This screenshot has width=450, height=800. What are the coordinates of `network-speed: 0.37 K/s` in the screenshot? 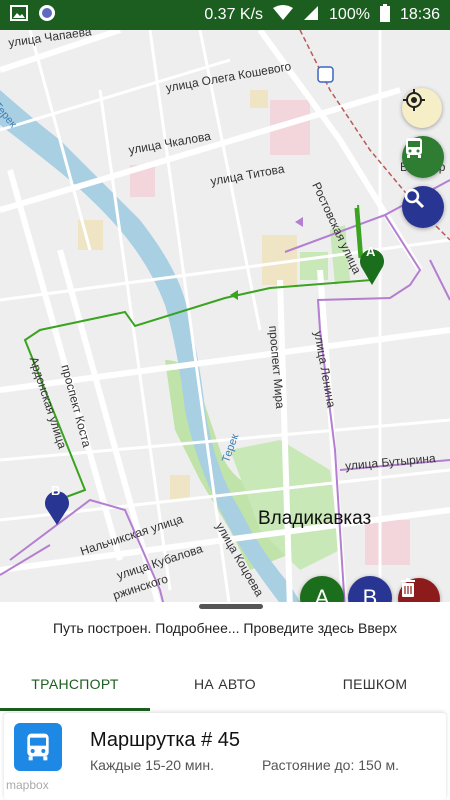 It's located at (234, 14).